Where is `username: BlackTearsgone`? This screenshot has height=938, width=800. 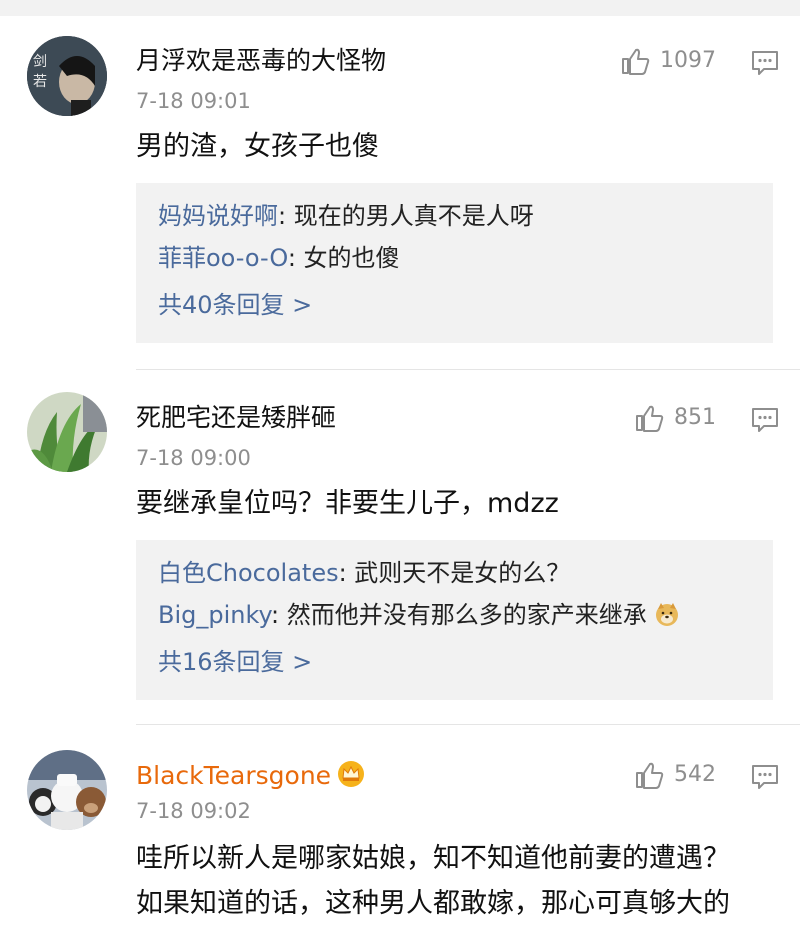 username: BlackTearsgone is located at coordinates (250, 775).